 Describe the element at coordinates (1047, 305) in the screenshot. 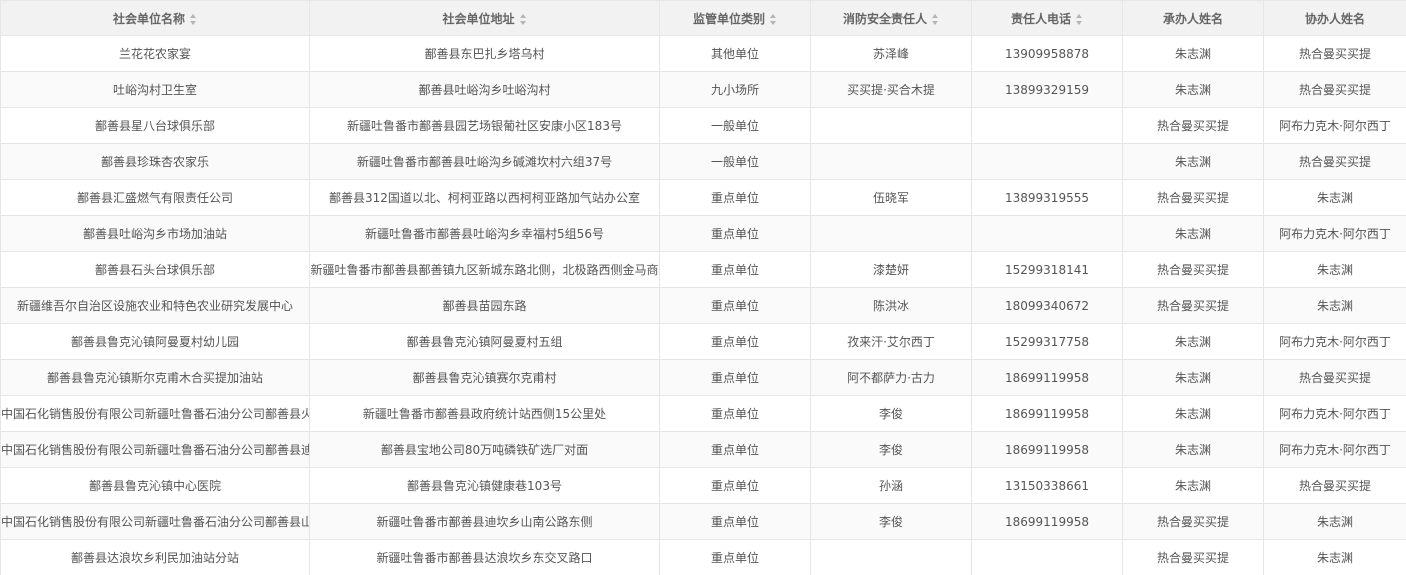

I see `cell-phone: 18099340672` at that location.